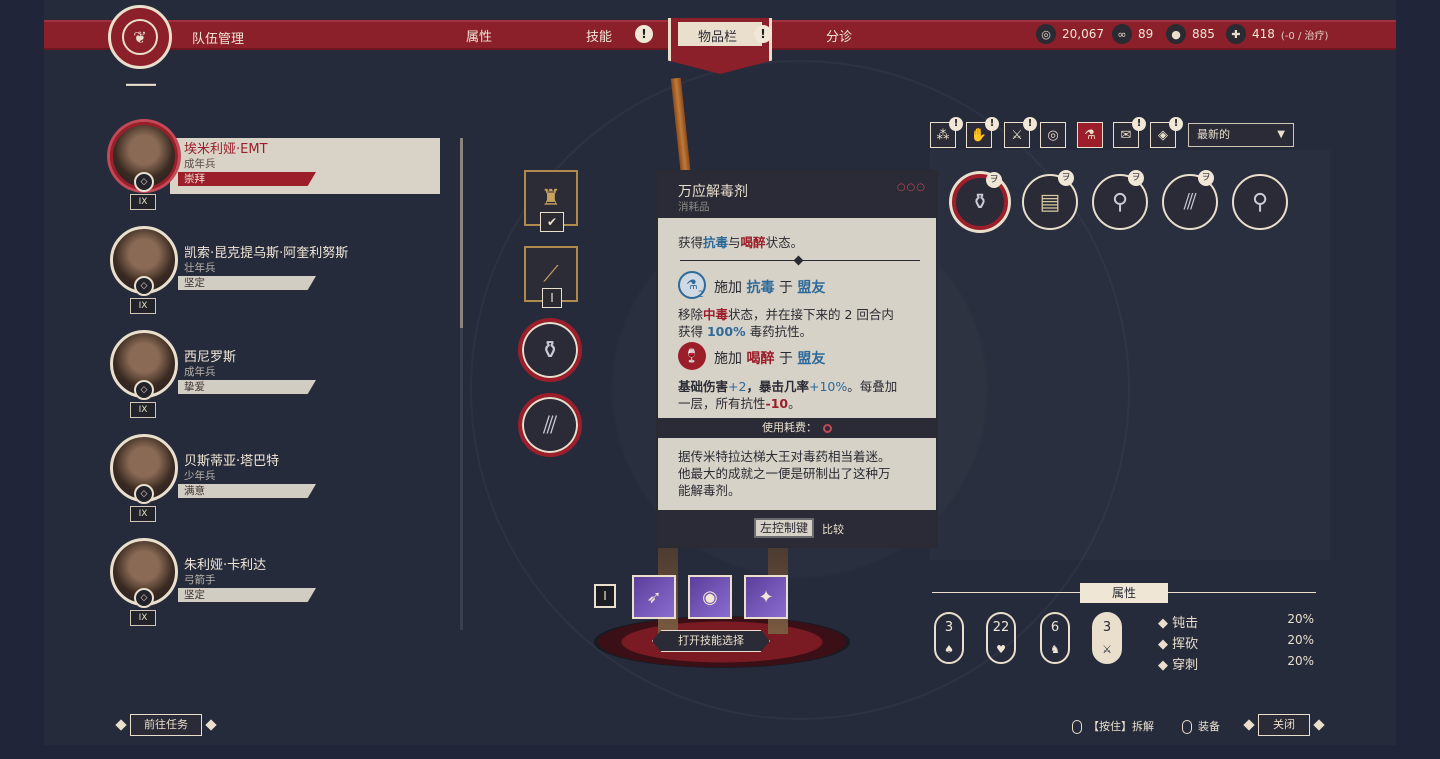 This screenshot has height=759, width=1440. What do you see at coordinates (1241, 135) in the screenshot?
I see `sort-dropdown: 最新的 ▼` at bounding box center [1241, 135].